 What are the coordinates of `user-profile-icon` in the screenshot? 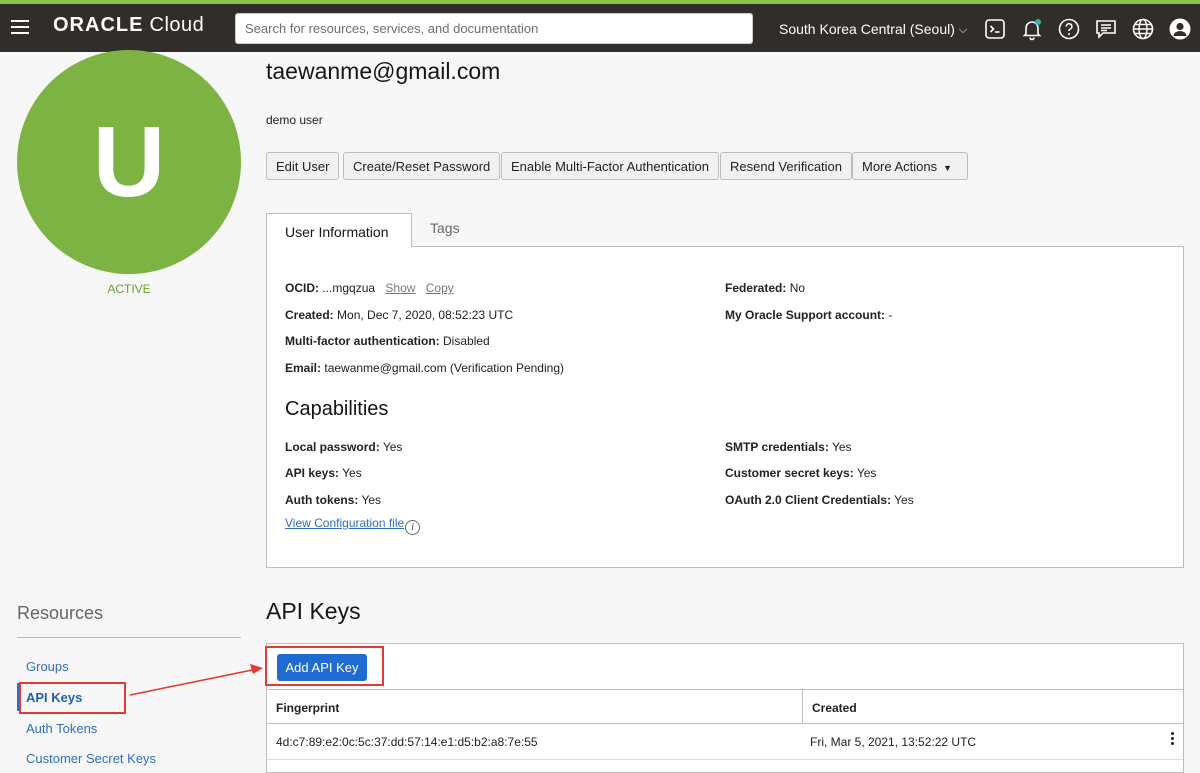 It's located at (1180, 29).